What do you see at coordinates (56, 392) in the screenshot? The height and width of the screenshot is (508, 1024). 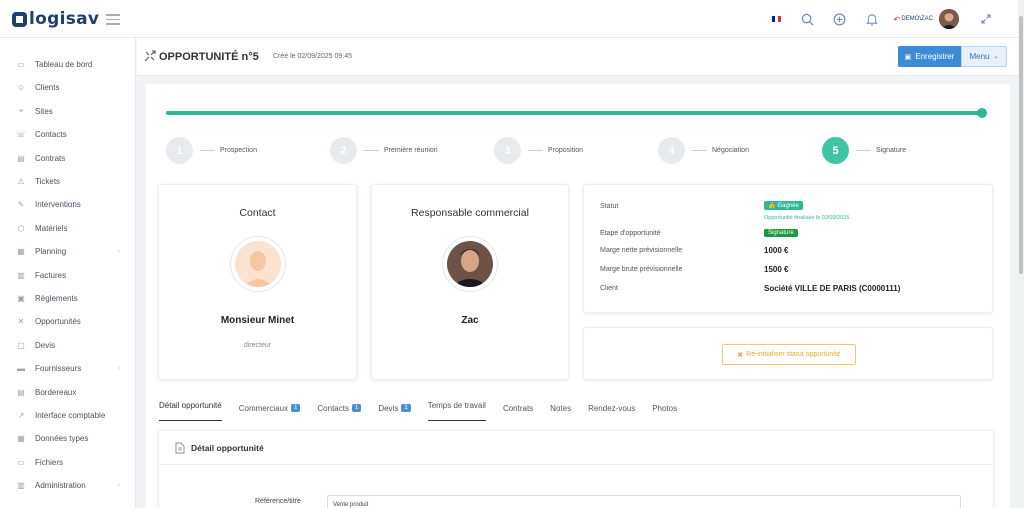 I see `sidebar-item-label: Bordereaux` at bounding box center [56, 392].